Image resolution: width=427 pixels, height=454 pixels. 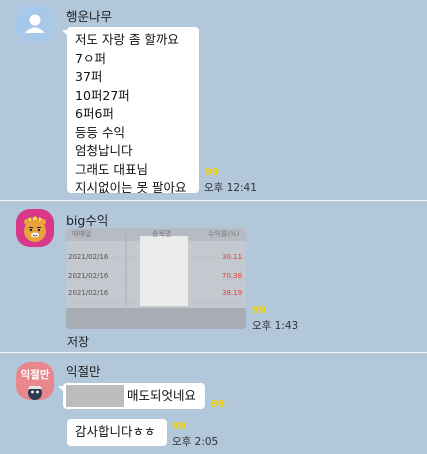 What do you see at coordinates (230, 188) in the screenshot?
I see `message-time: 오후 12:41` at bounding box center [230, 188].